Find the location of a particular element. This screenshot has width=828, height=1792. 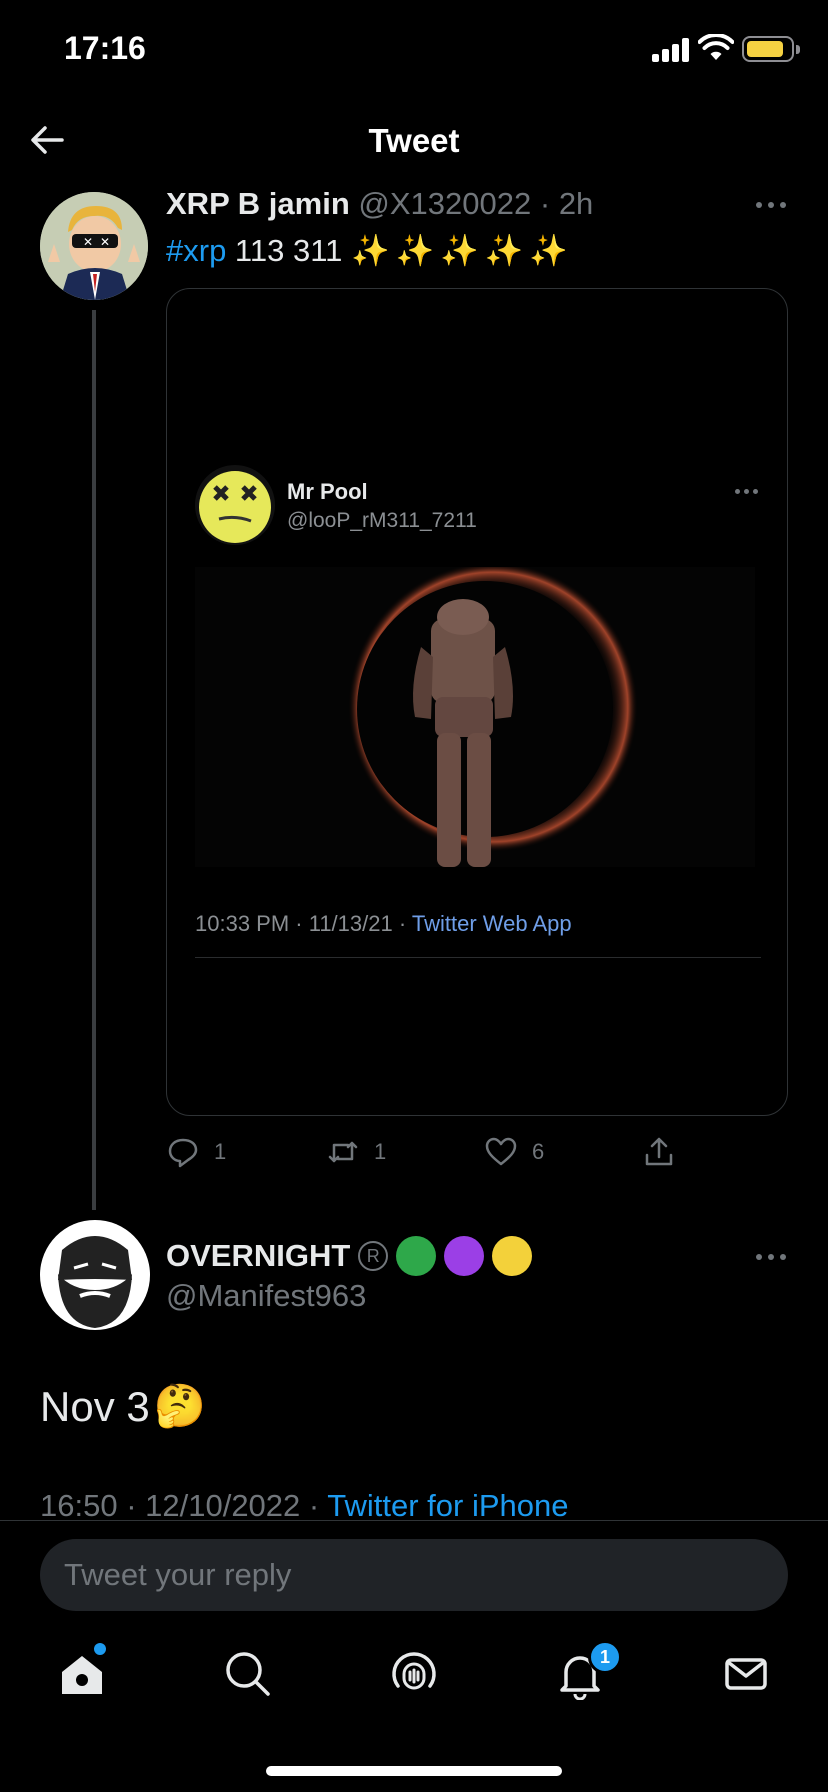

reply-icon is located at coordinates (183, 1153).